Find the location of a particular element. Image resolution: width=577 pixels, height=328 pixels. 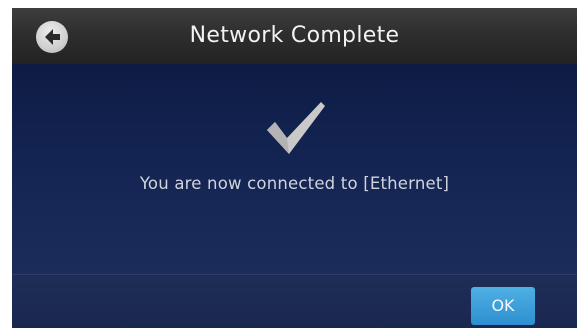

checkmark-icon is located at coordinates (296, 128).